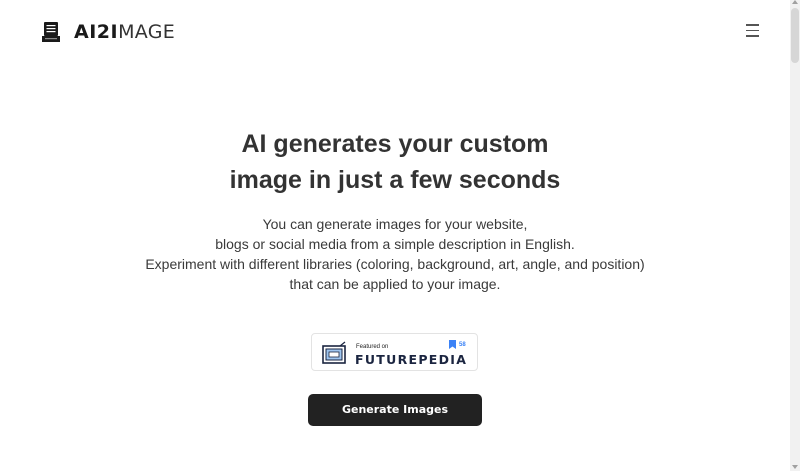 This screenshot has width=800, height=471. I want to click on badge-count-number: 58, so click(462, 344).